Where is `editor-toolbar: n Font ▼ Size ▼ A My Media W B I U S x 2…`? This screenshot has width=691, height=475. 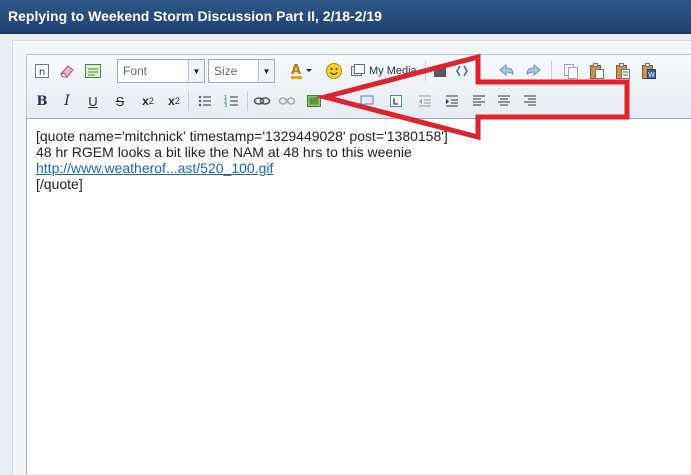 editor-toolbar: n Font ▼ Size ▼ A My Media W B I U S x 2… is located at coordinates (358, 86).